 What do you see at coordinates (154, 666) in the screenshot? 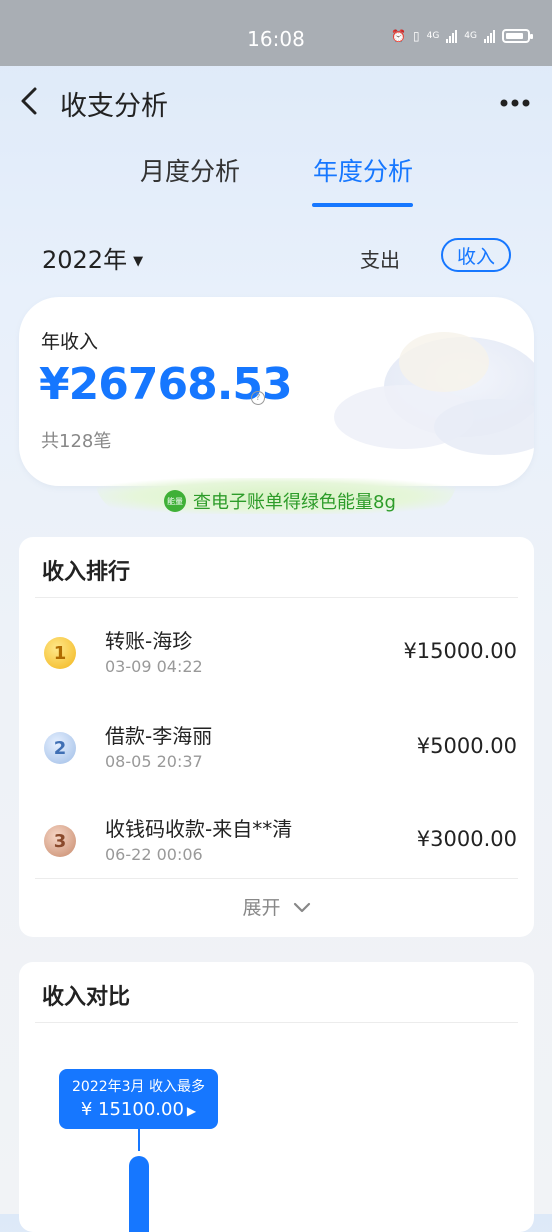
I see `ranking-item-time: 03-09 04:22` at bounding box center [154, 666].